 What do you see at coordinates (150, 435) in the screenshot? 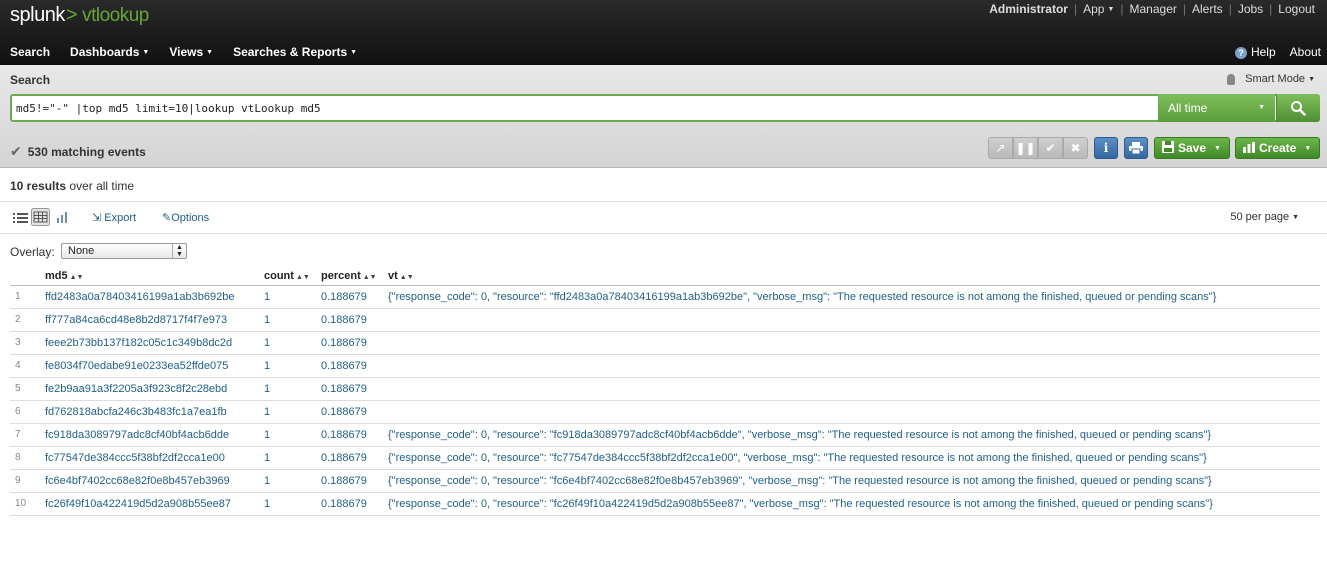
I see `cell-md5: fc918da3089797adc8cf40bf4acb6dde` at bounding box center [150, 435].